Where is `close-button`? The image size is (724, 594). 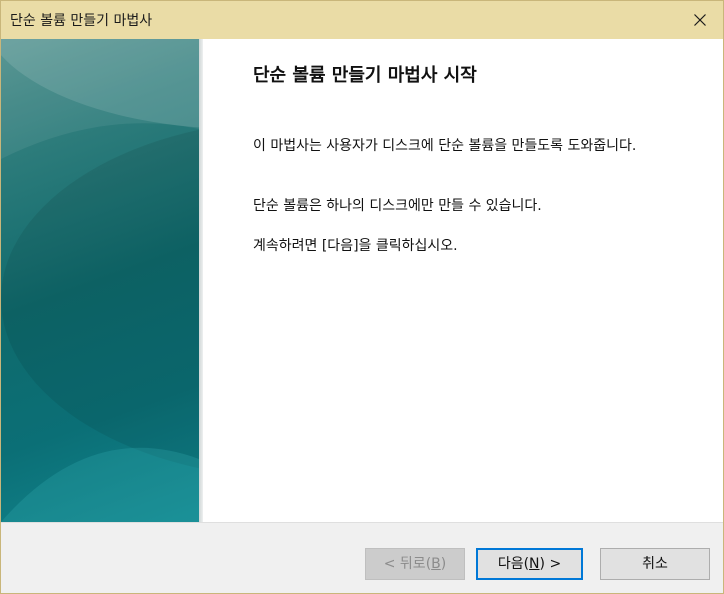 close-button is located at coordinates (700, 20).